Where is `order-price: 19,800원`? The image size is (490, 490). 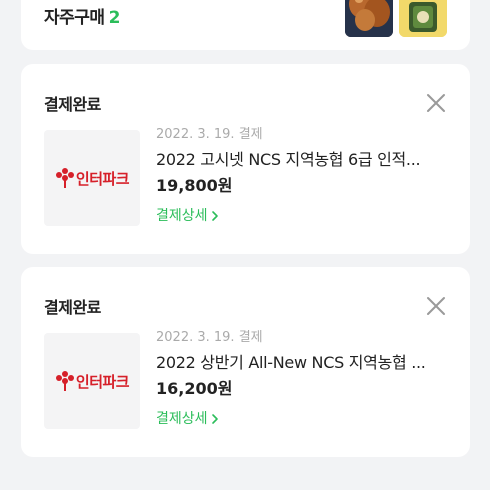
order-price: 19,800원 is located at coordinates (194, 185).